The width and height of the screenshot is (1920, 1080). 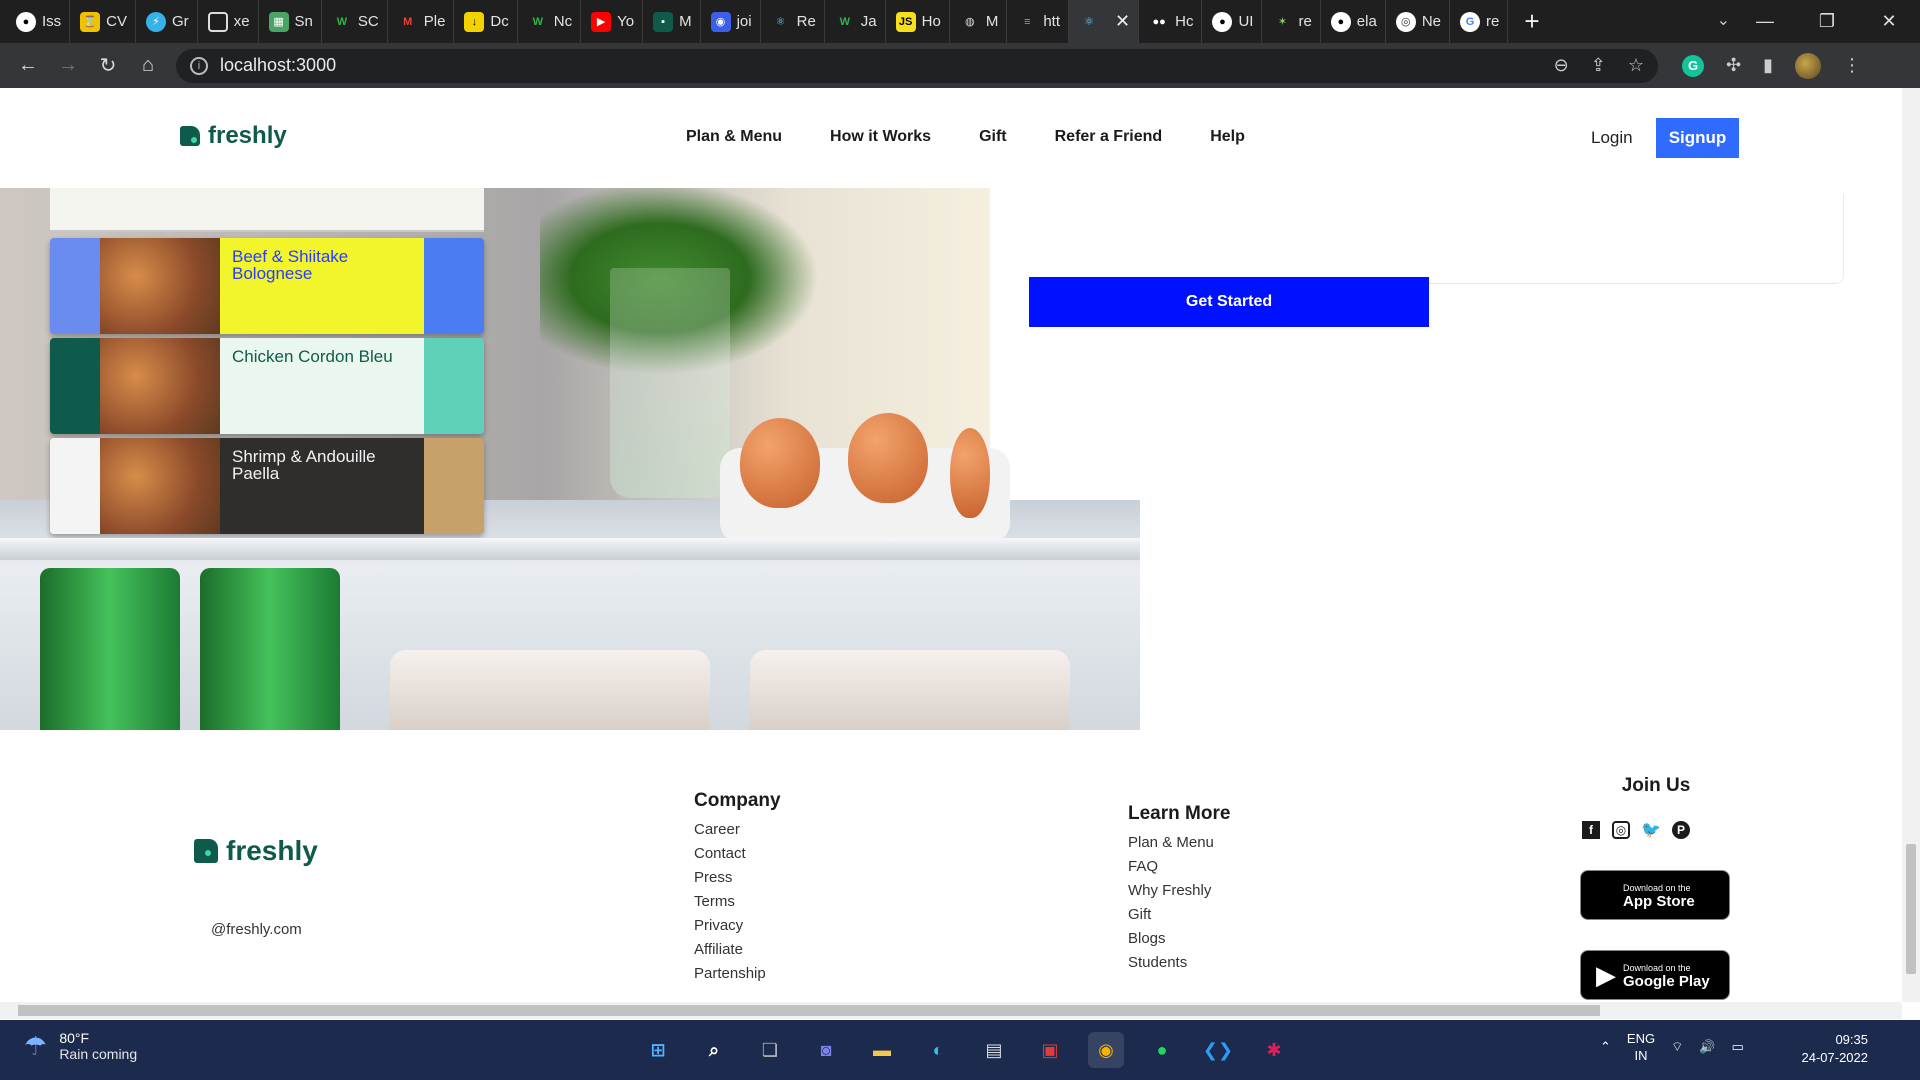 What do you see at coordinates (994, 1050) in the screenshot?
I see `store-icon: ▤` at bounding box center [994, 1050].